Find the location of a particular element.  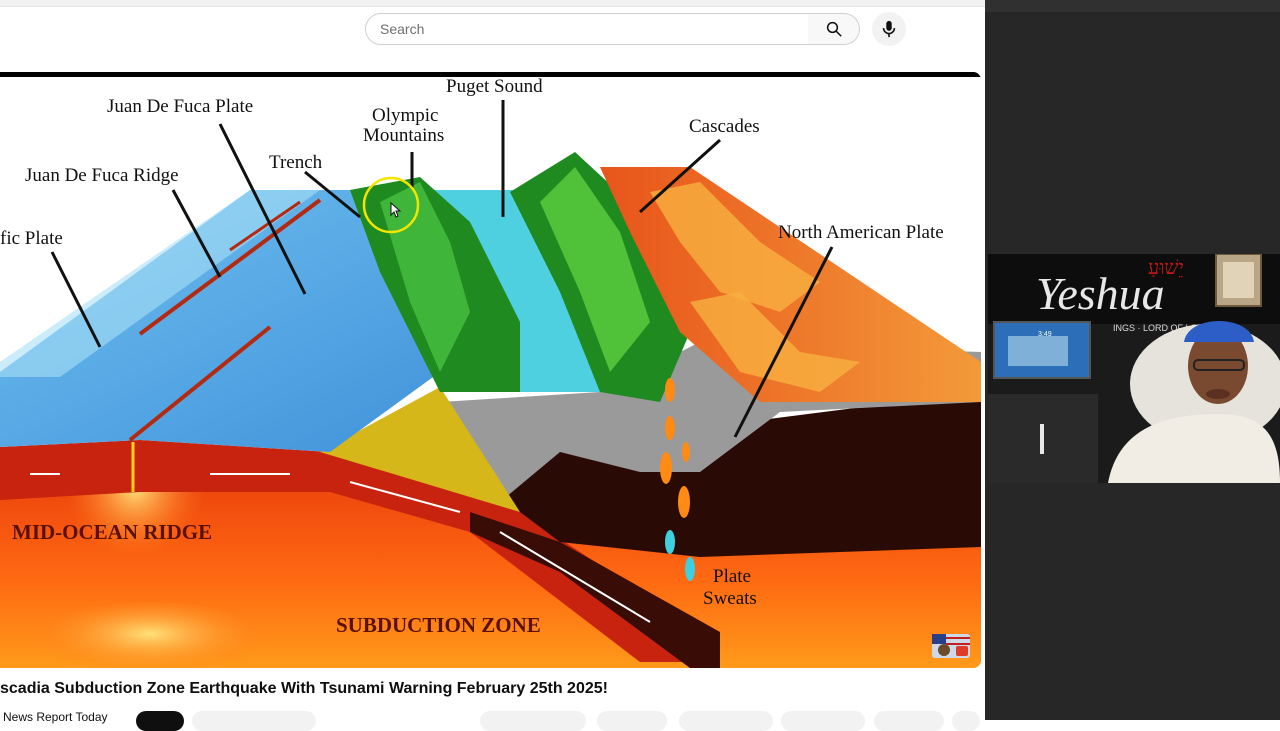

label-olympic: Olympic is located at coordinates (405, 115).